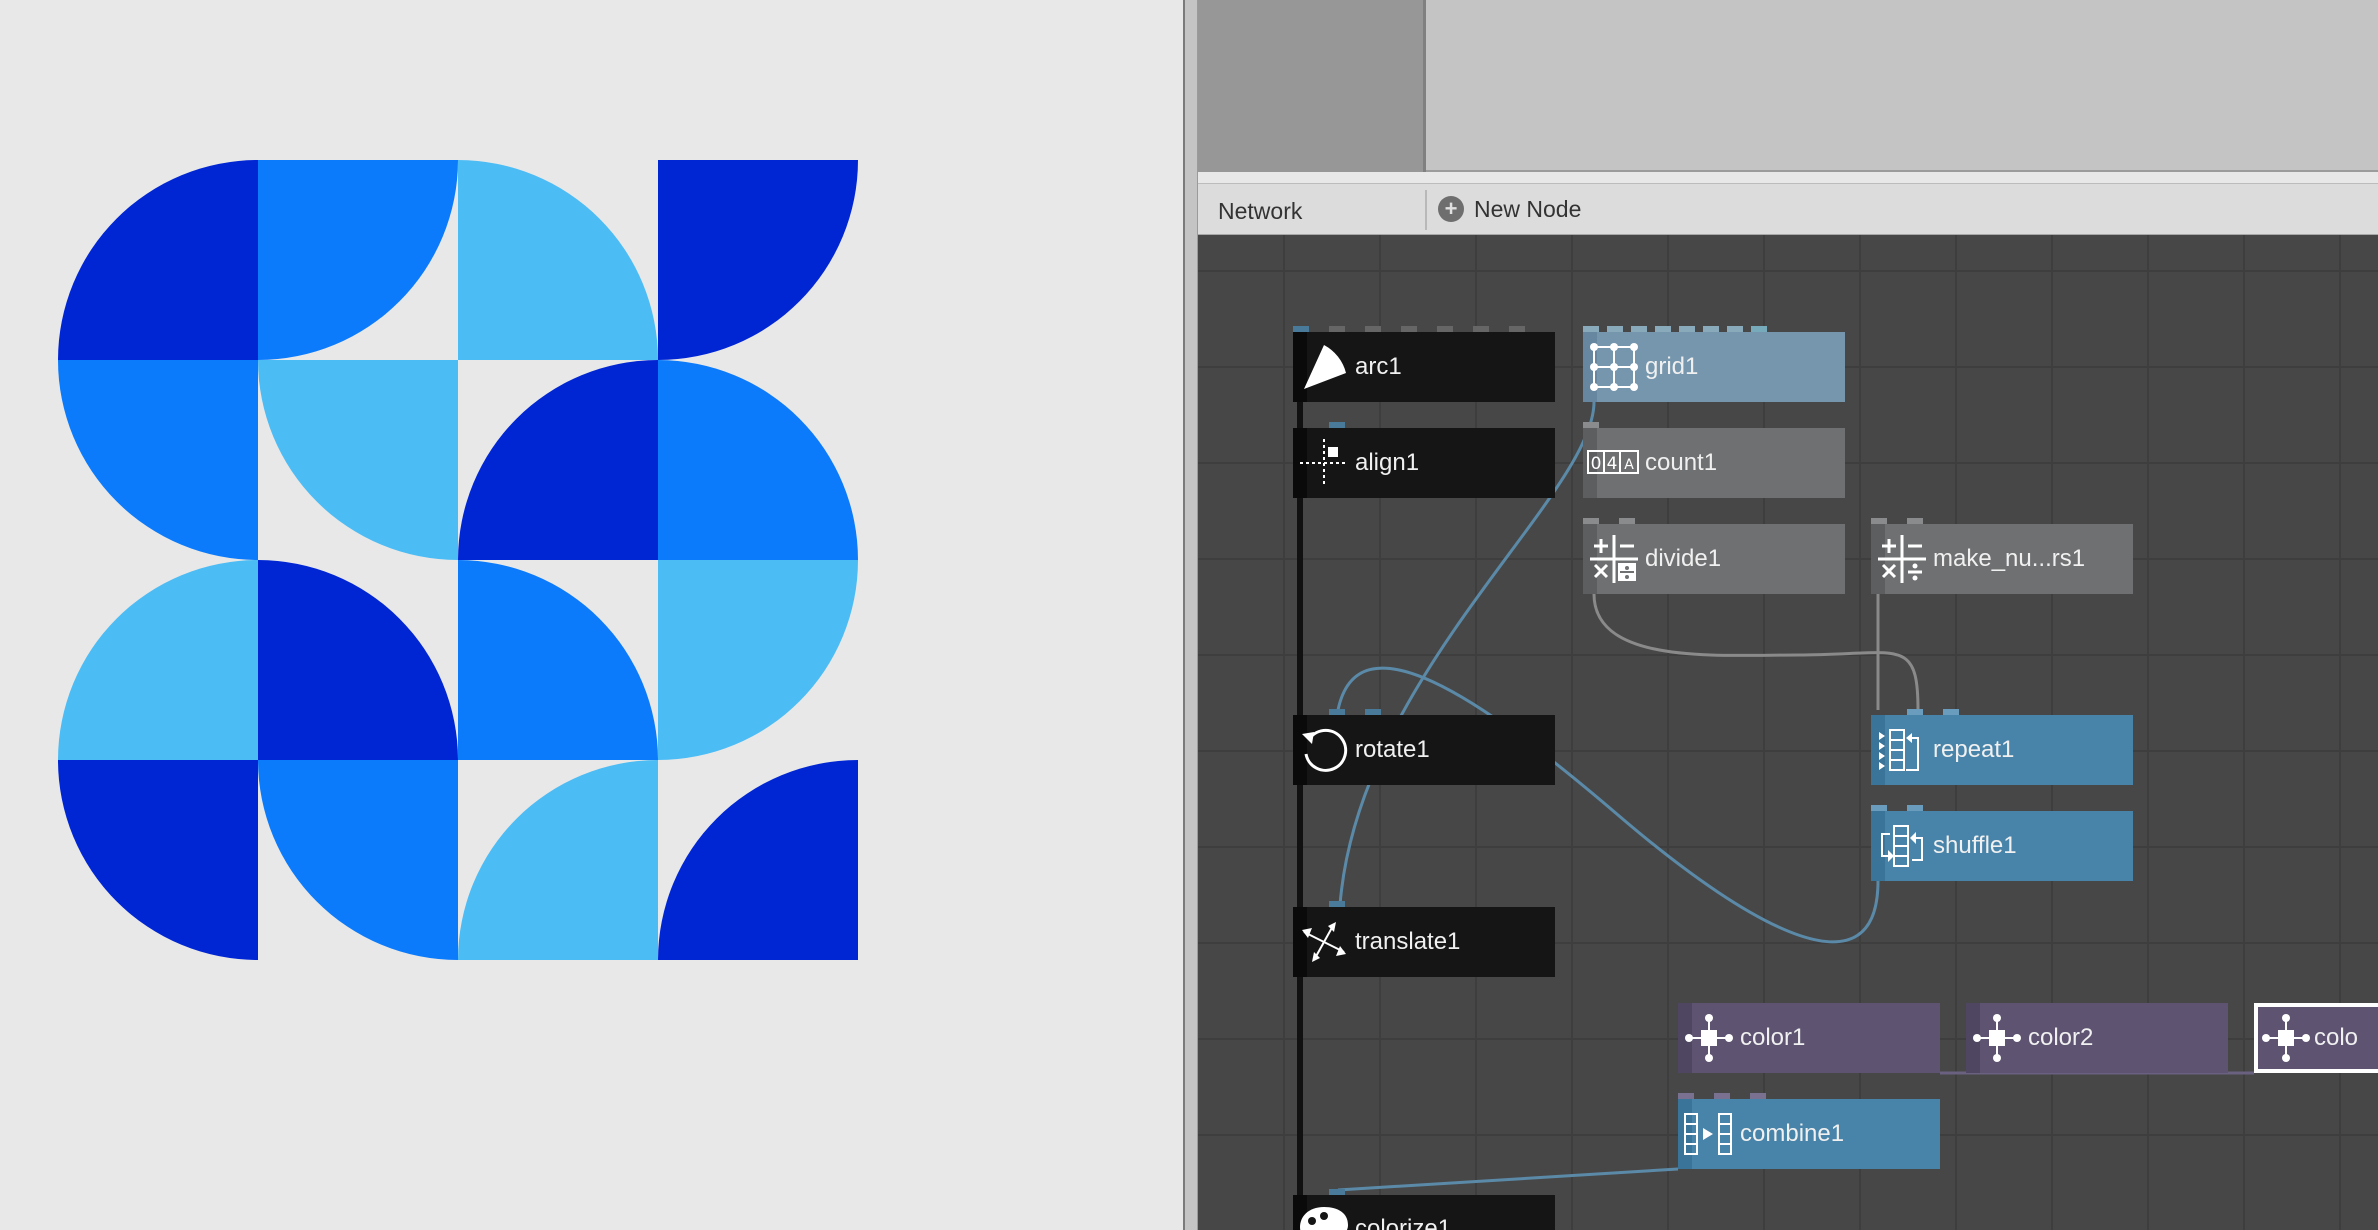  What do you see at coordinates (1260, 211) in the screenshot?
I see `network-title: Network` at bounding box center [1260, 211].